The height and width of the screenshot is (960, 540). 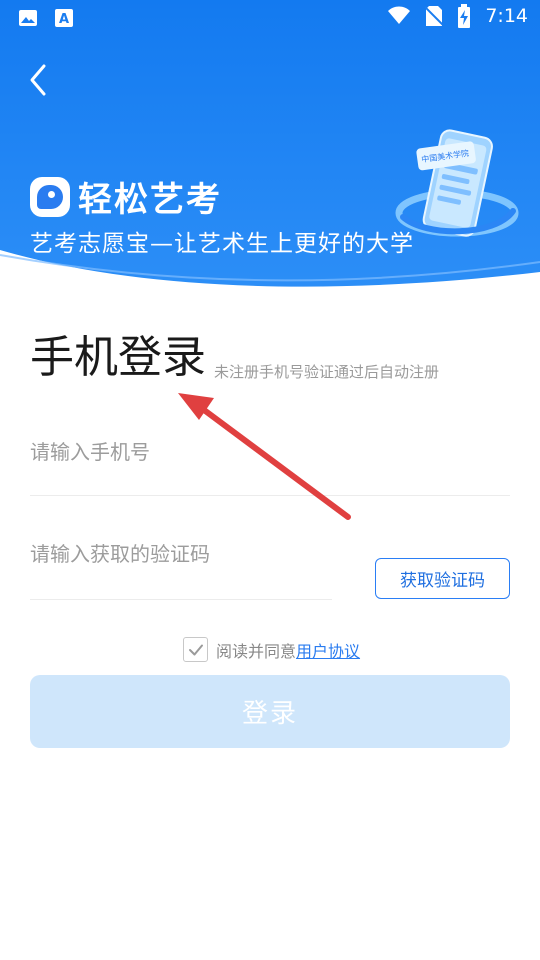 What do you see at coordinates (181, 571) in the screenshot?
I see `code-field` at bounding box center [181, 571].